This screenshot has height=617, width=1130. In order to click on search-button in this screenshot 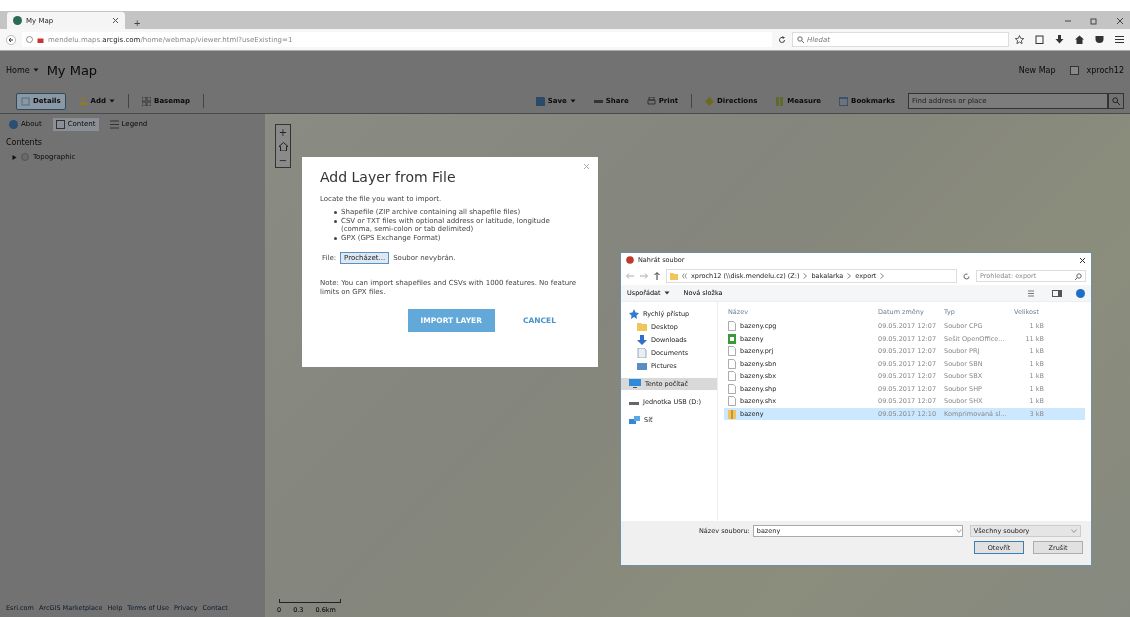, I will do `click(1116, 101)`.